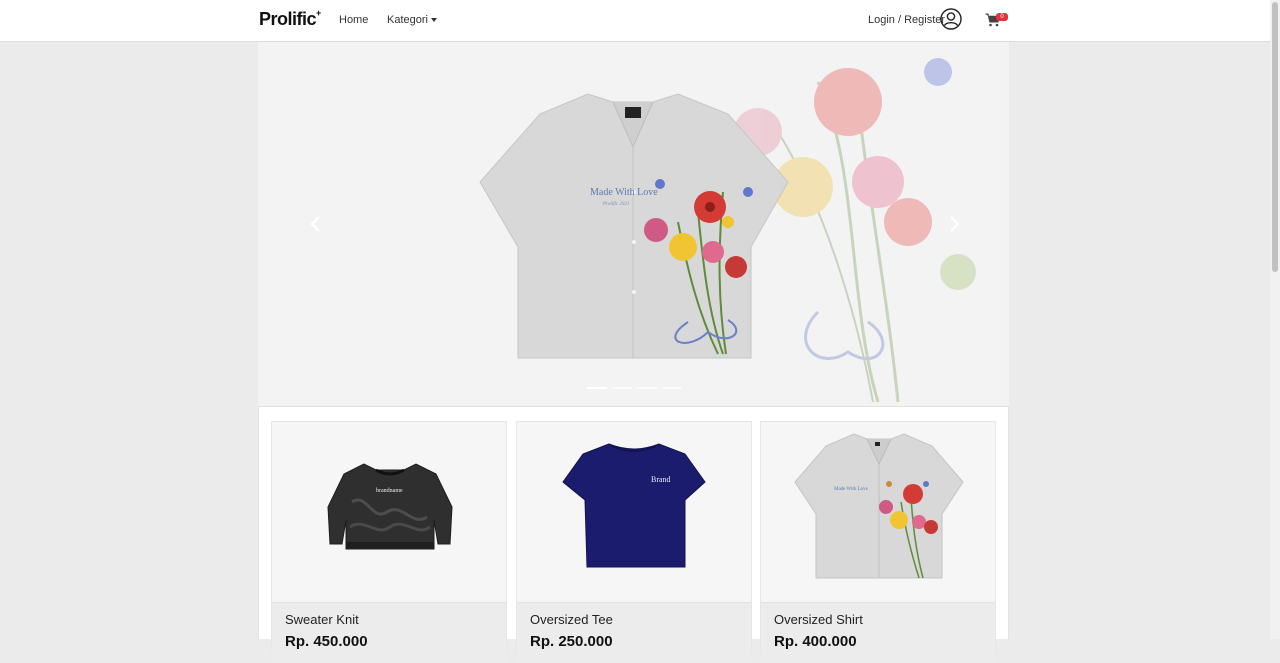  Describe the element at coordinates (634, 388) in the screenshot. I see `carousel-indicators` at that location.